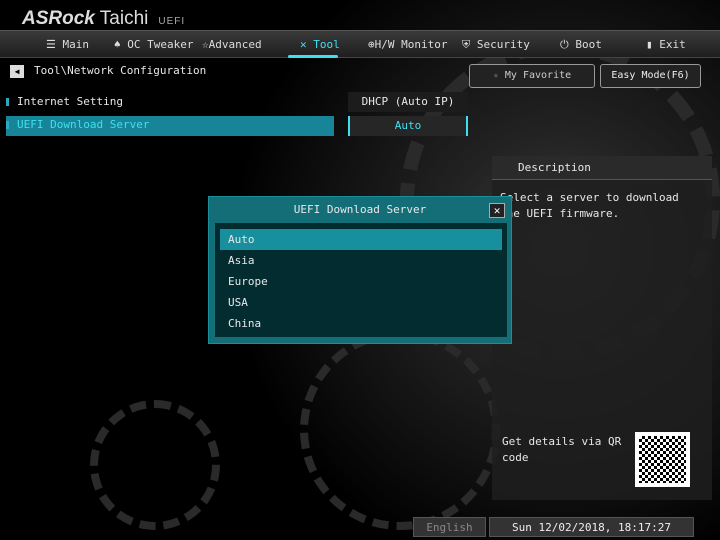  I want to click on tab-security: ⛨ Security, so click(496, 45).